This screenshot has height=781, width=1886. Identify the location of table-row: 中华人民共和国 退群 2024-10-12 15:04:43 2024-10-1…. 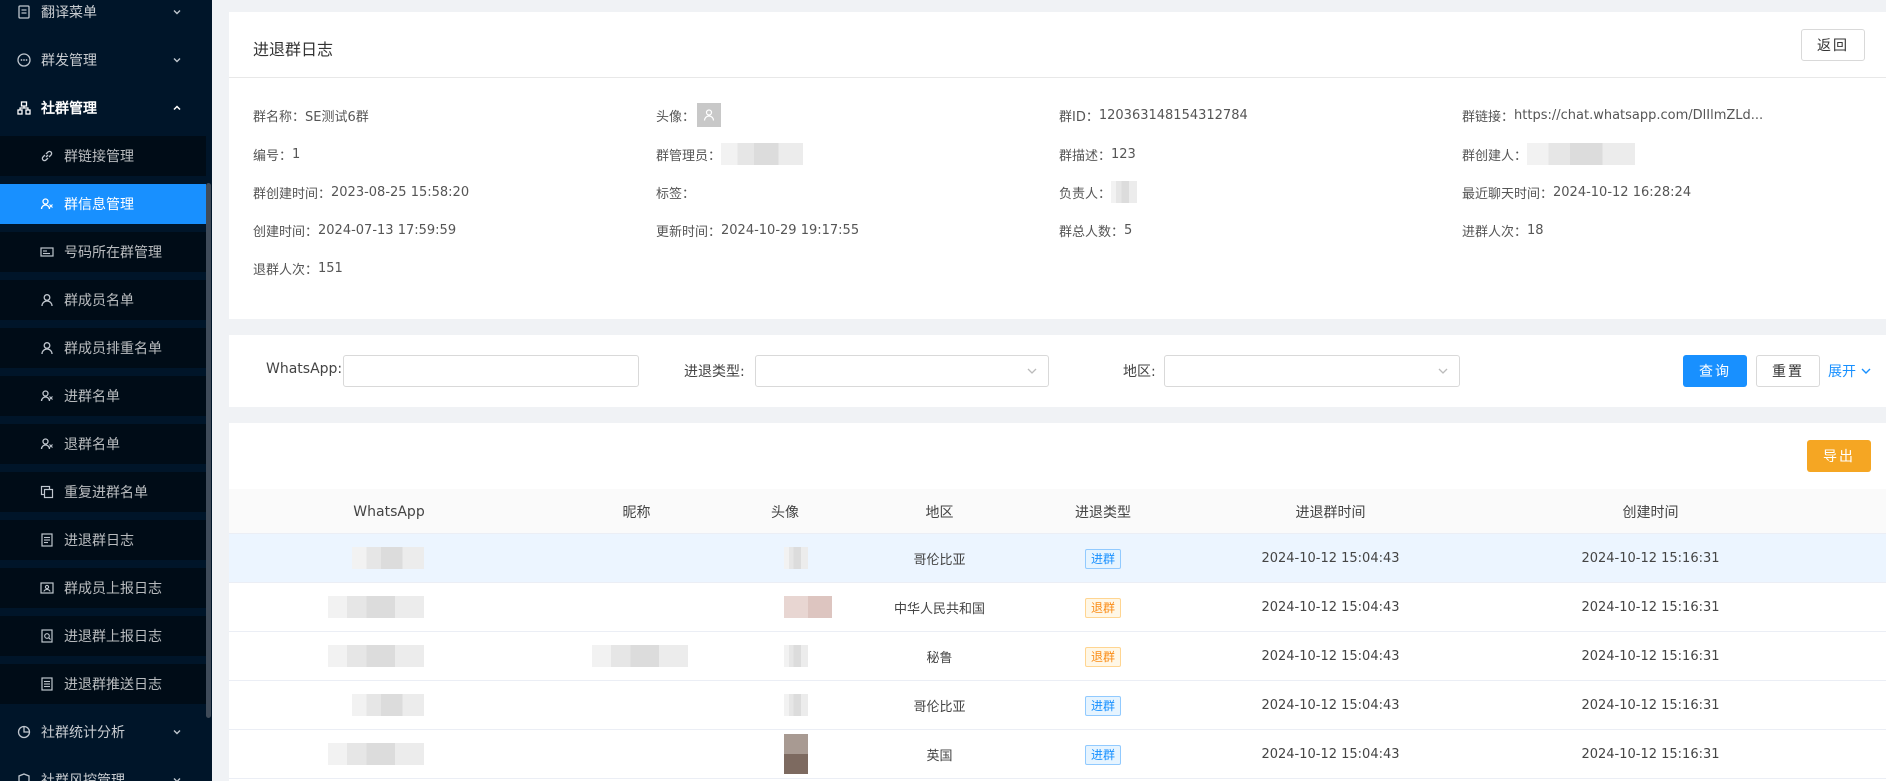
(1057, 607).